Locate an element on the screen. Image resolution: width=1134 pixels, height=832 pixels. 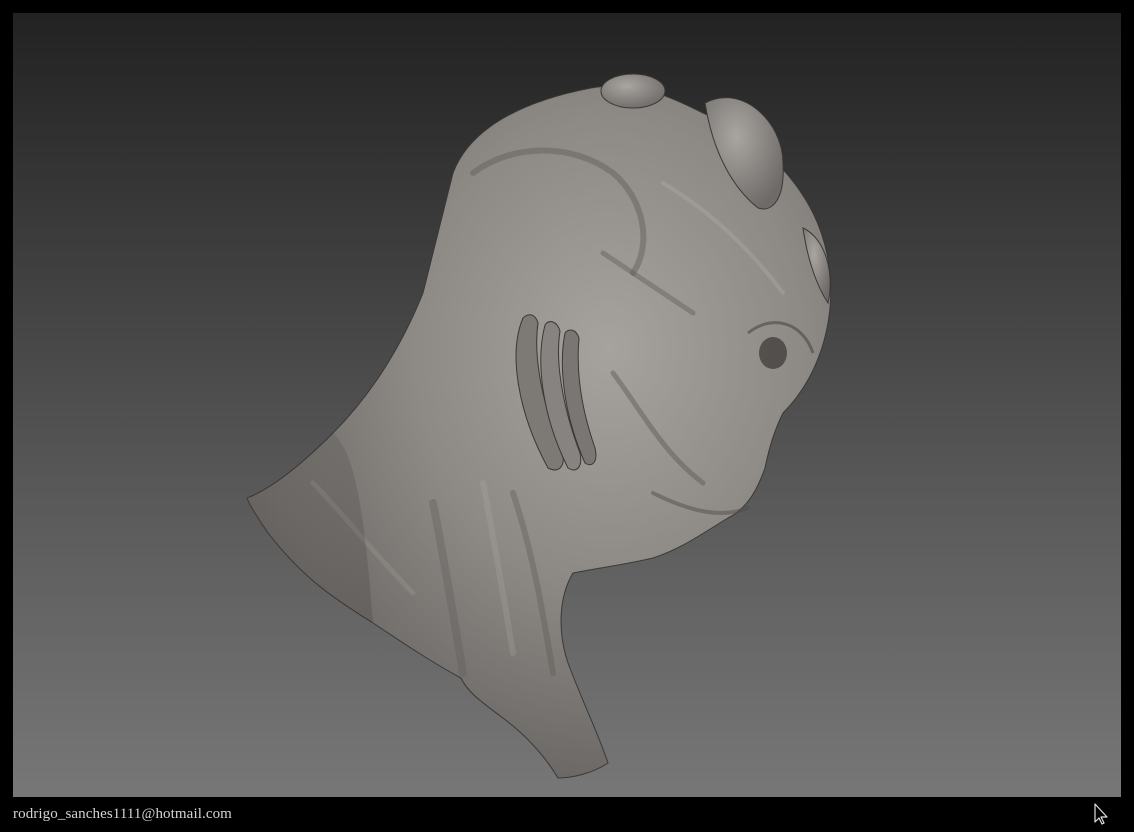
artist-signature: rodrigo_sanches1111@hotmail.com is located at coordinates (122, 814).